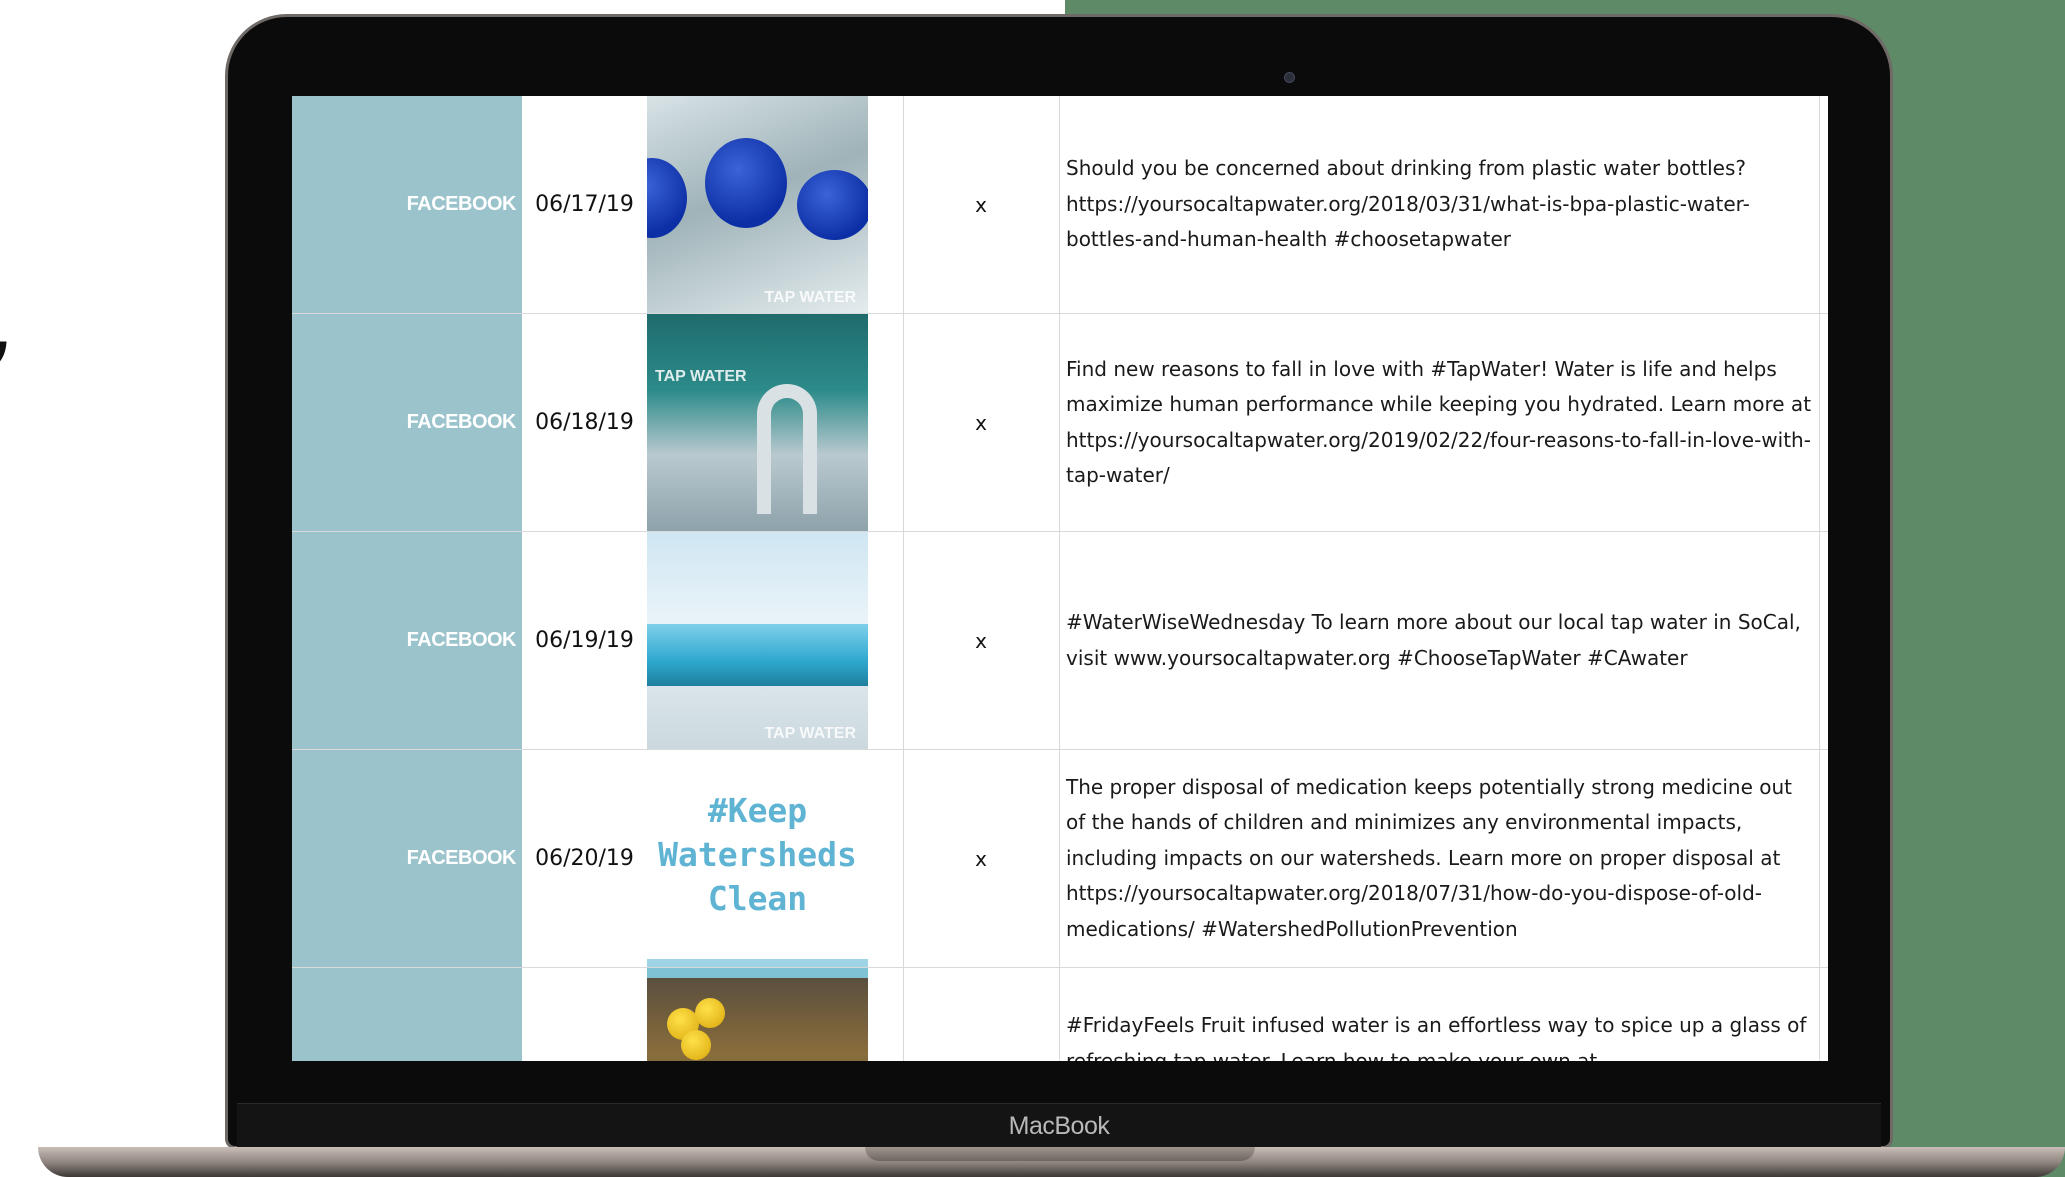 This screenshot has height=1177, width=2065. I want to click on date-cell, so click(584, 1014).